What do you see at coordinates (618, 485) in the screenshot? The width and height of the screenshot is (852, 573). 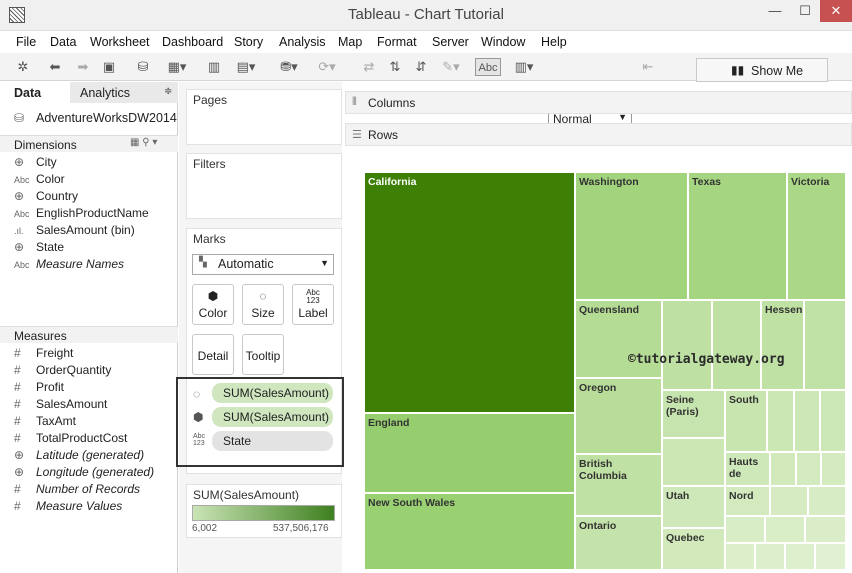 I see `treemap-tile-british-columbia: British Columbia` at bounding box center [618, 485].